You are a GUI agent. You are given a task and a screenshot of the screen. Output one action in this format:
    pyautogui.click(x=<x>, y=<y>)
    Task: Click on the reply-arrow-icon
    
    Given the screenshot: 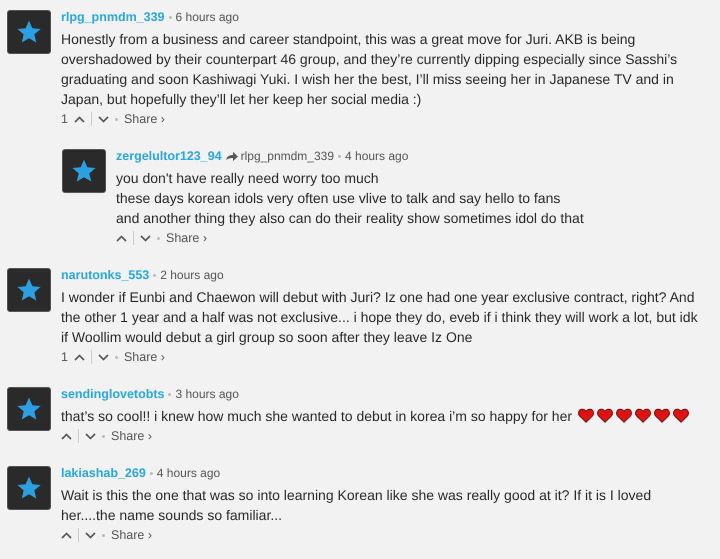 What is the action you would take?
    pyautogui.click(x=232, y=156)
    